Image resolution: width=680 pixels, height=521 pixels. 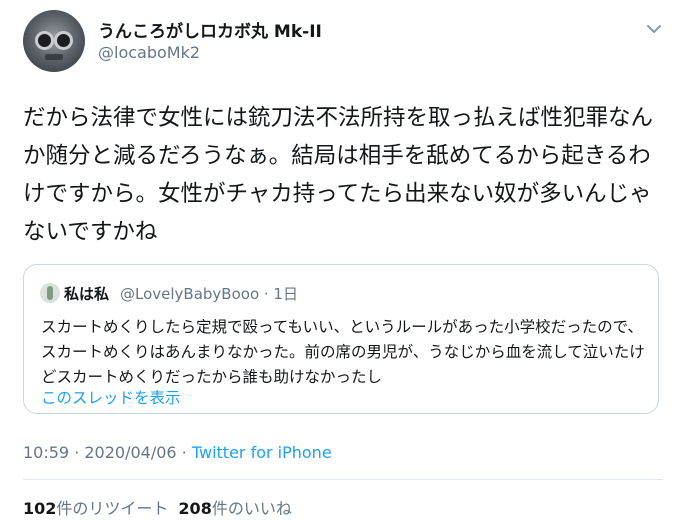 I want to click on tweet-source-link: Twitter for iPhone, so click(x=262, y=452).